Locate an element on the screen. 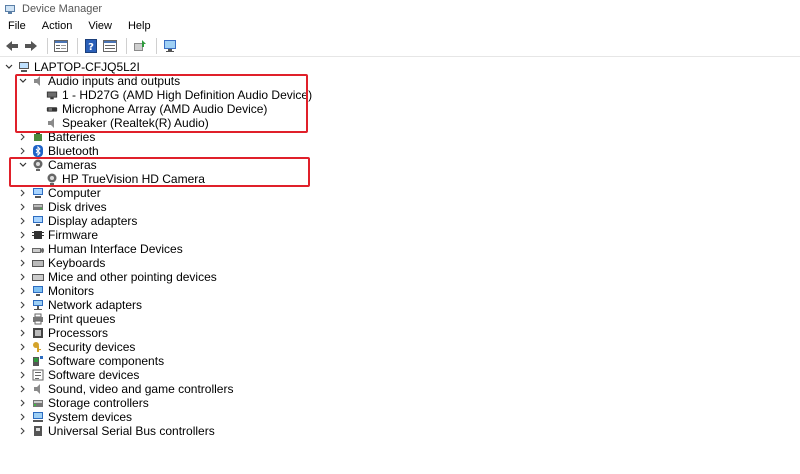 Image resolution: width=800 pixels, height=474 pixels. microphone-icon is located at coordinates (52, 109).